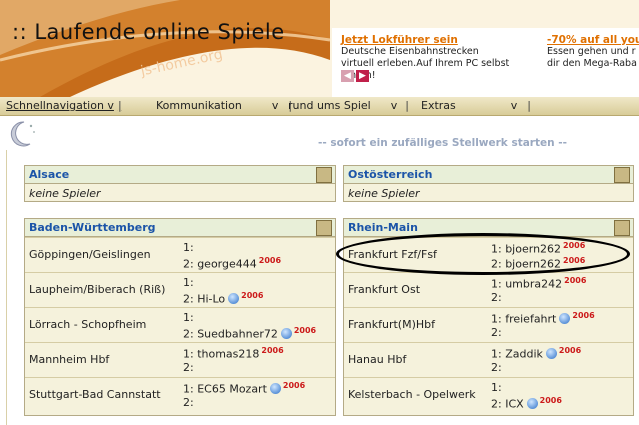 This screenshot has width=639, height=425. I want to click on ad-title: -70% auf all you, so click(593, 40).